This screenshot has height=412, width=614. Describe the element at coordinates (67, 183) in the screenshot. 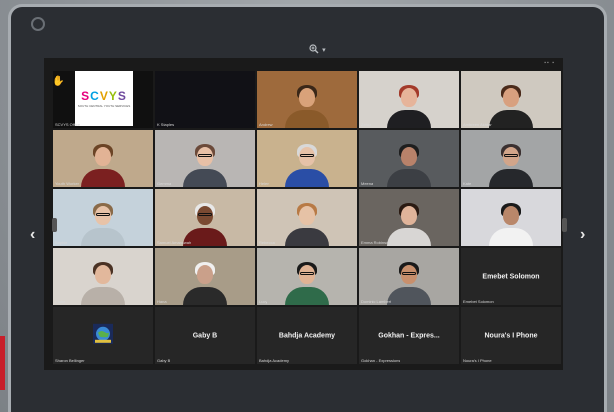

I see `participant-caption: Youth Worker` at that location.